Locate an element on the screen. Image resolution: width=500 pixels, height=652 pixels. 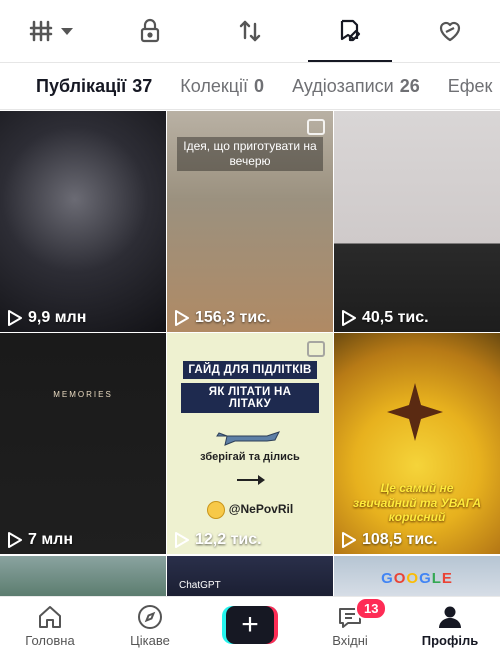
view-count-text: 12,2 тис. is located at coordinates (228, 540).